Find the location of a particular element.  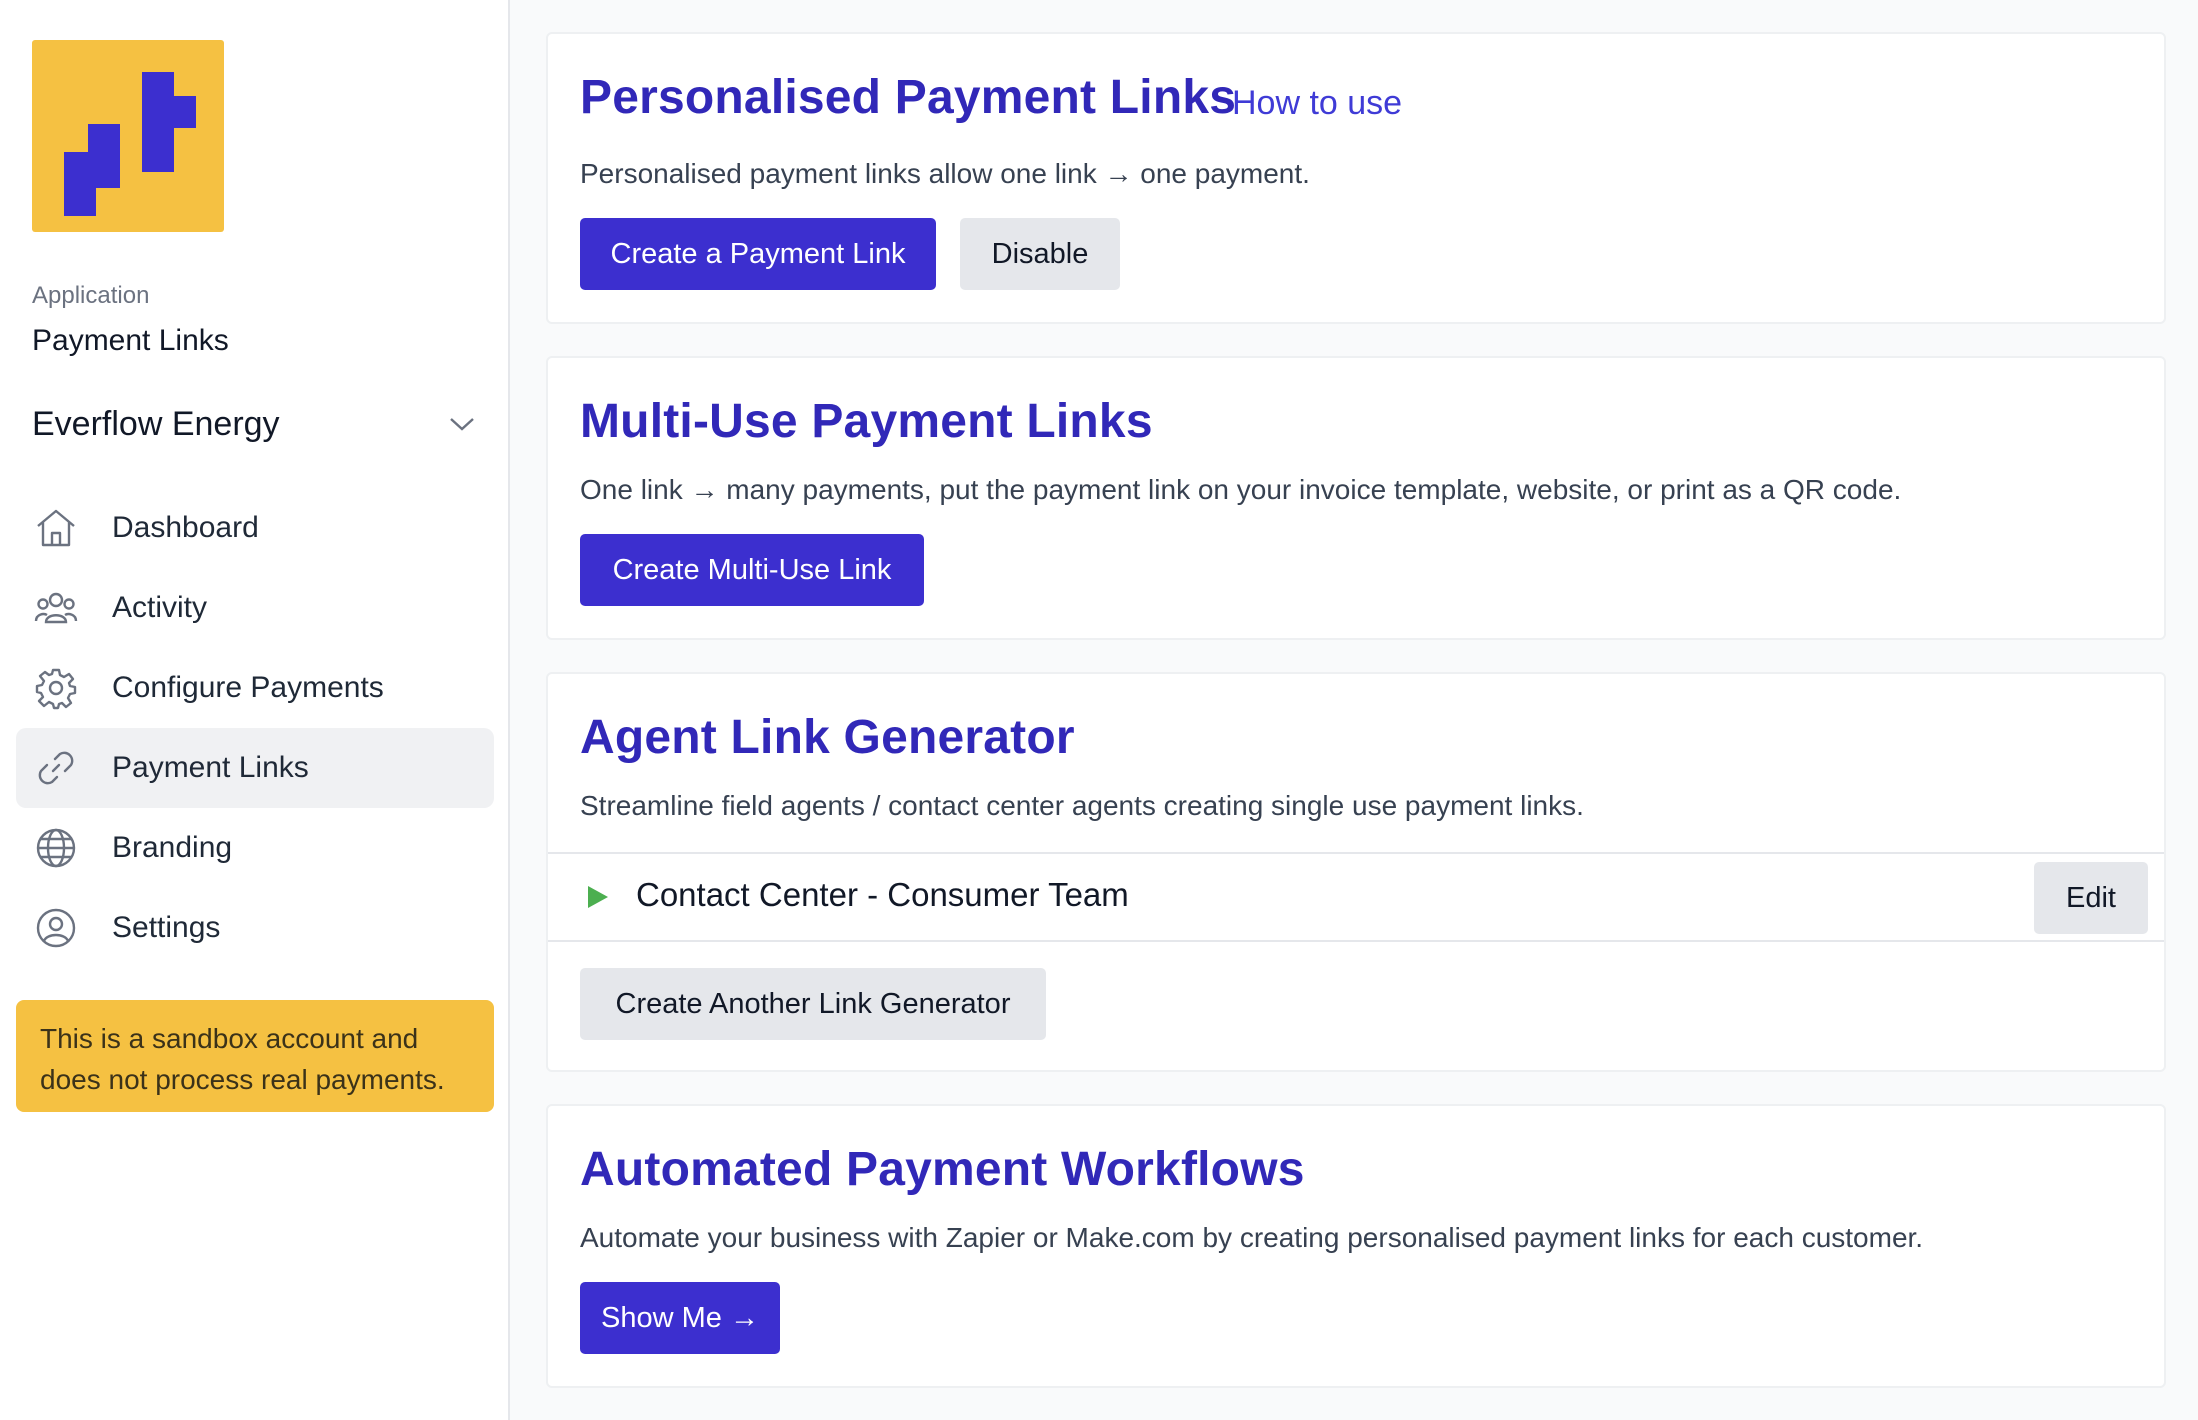

sidebar-item-label: Configure Payments is located at coordinates (248, 687).